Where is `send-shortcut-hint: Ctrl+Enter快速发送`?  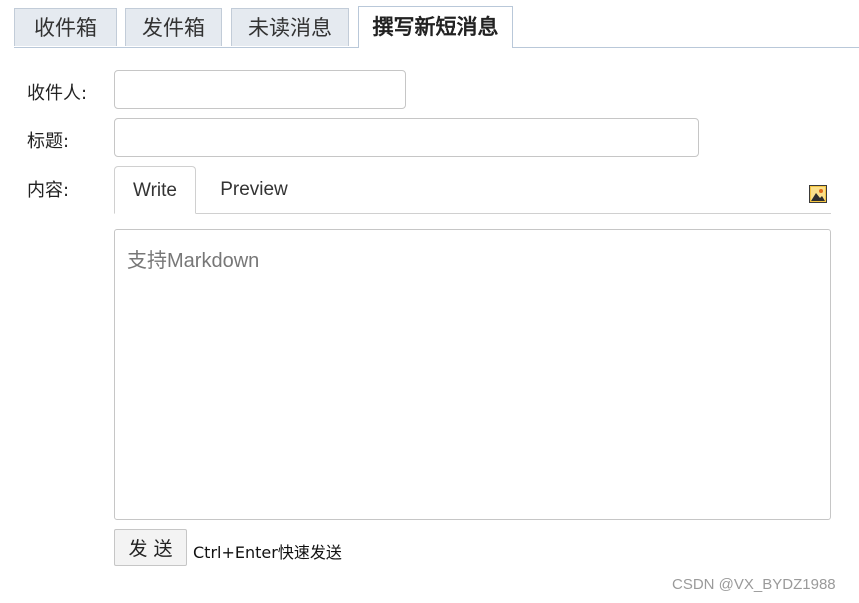 send-shortcut-hint: Ctrl+Enter快速发送 is located at coordinates (267, 552).